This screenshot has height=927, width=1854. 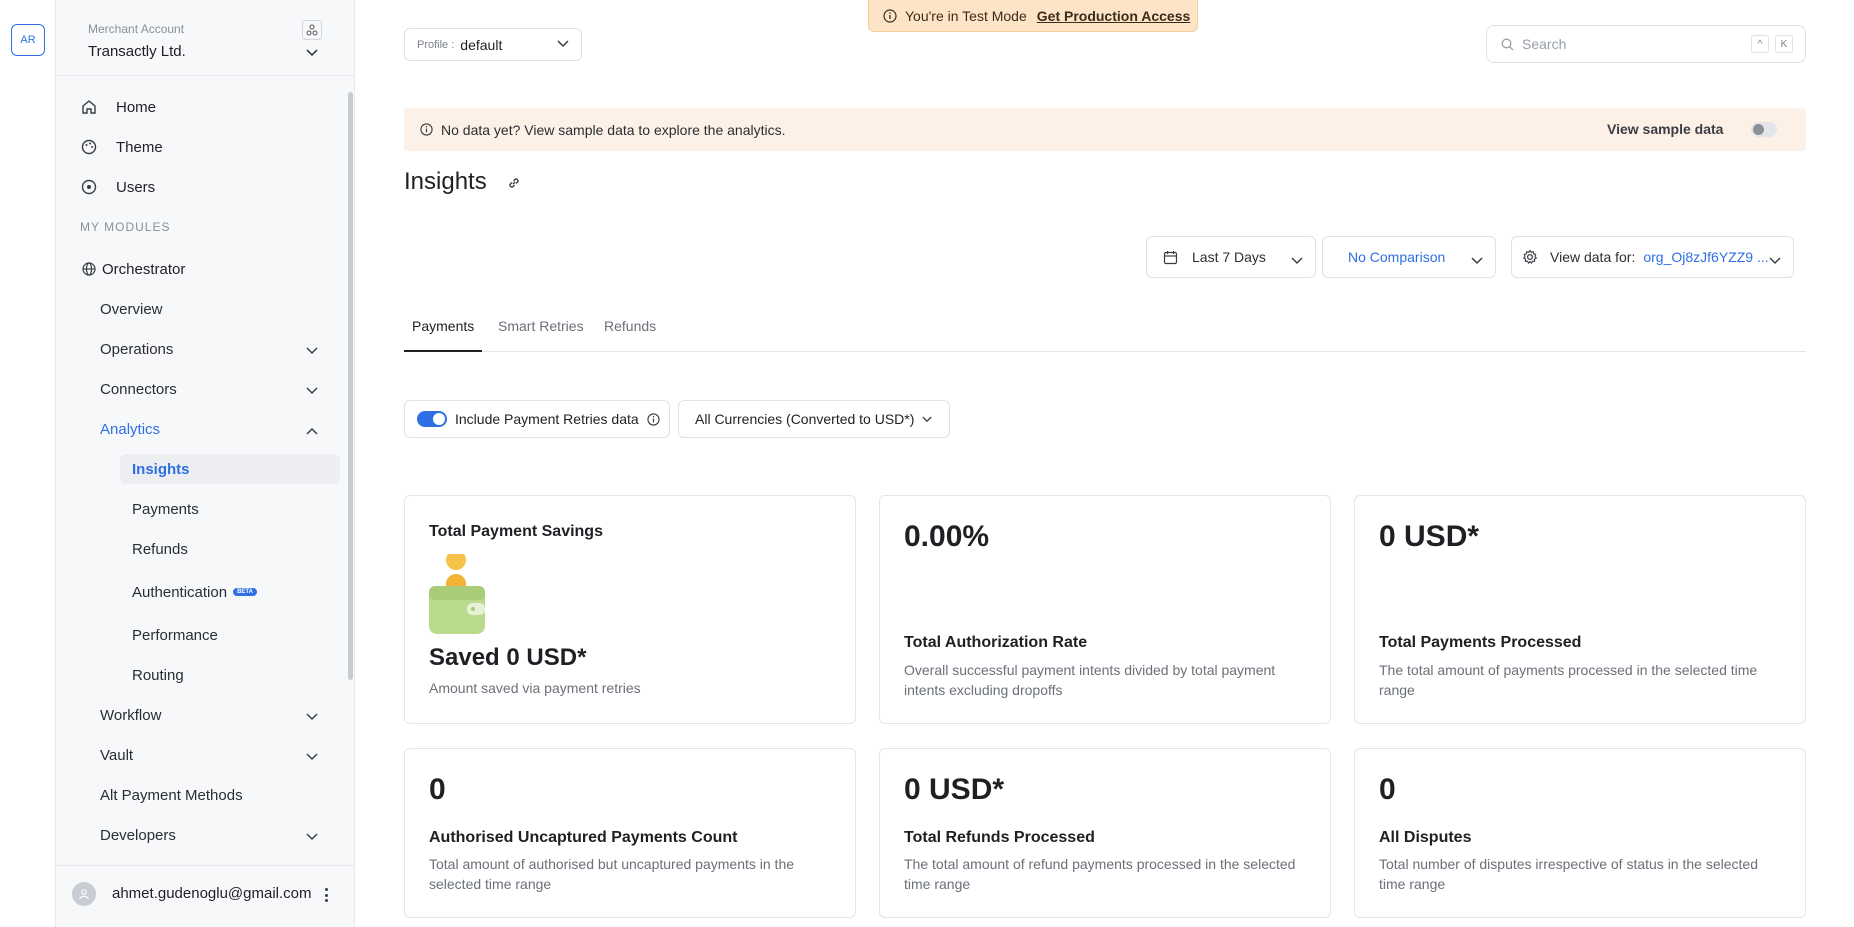 What do you see at coordinates (996, 642) in the screenshot?
I see `card-title: Total Authorization Rate` at bounding box center [996, 642].